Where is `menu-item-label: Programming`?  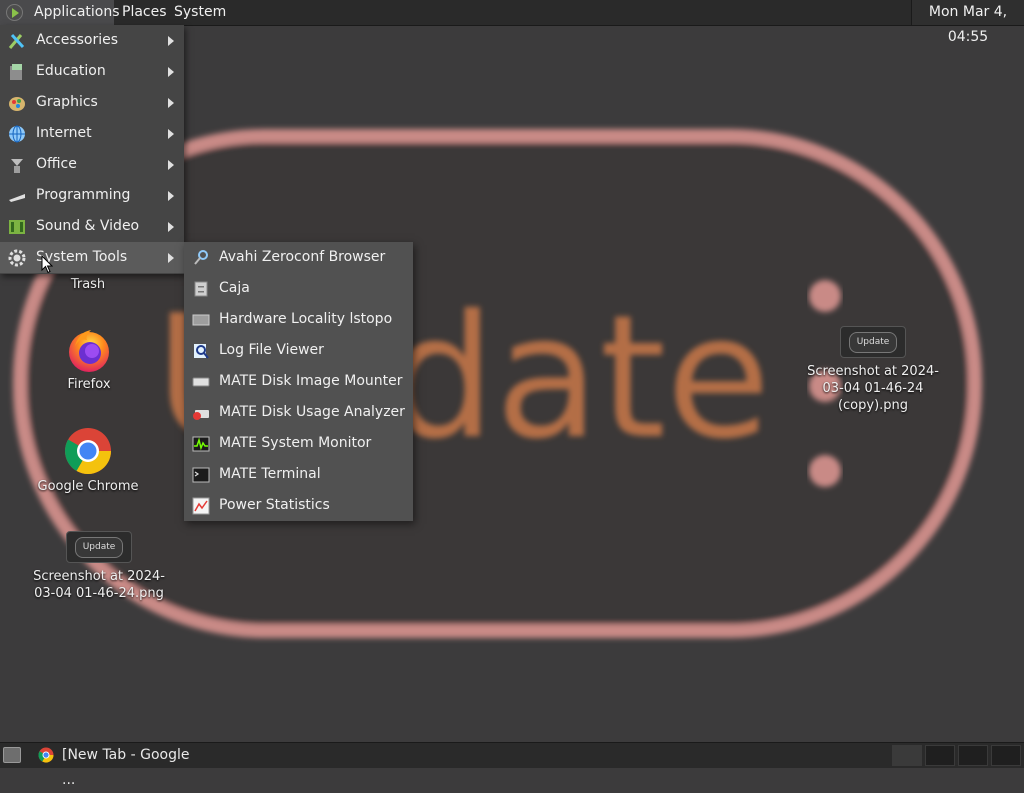 menu-item-label: Programming is located at coordinates (83, 195).